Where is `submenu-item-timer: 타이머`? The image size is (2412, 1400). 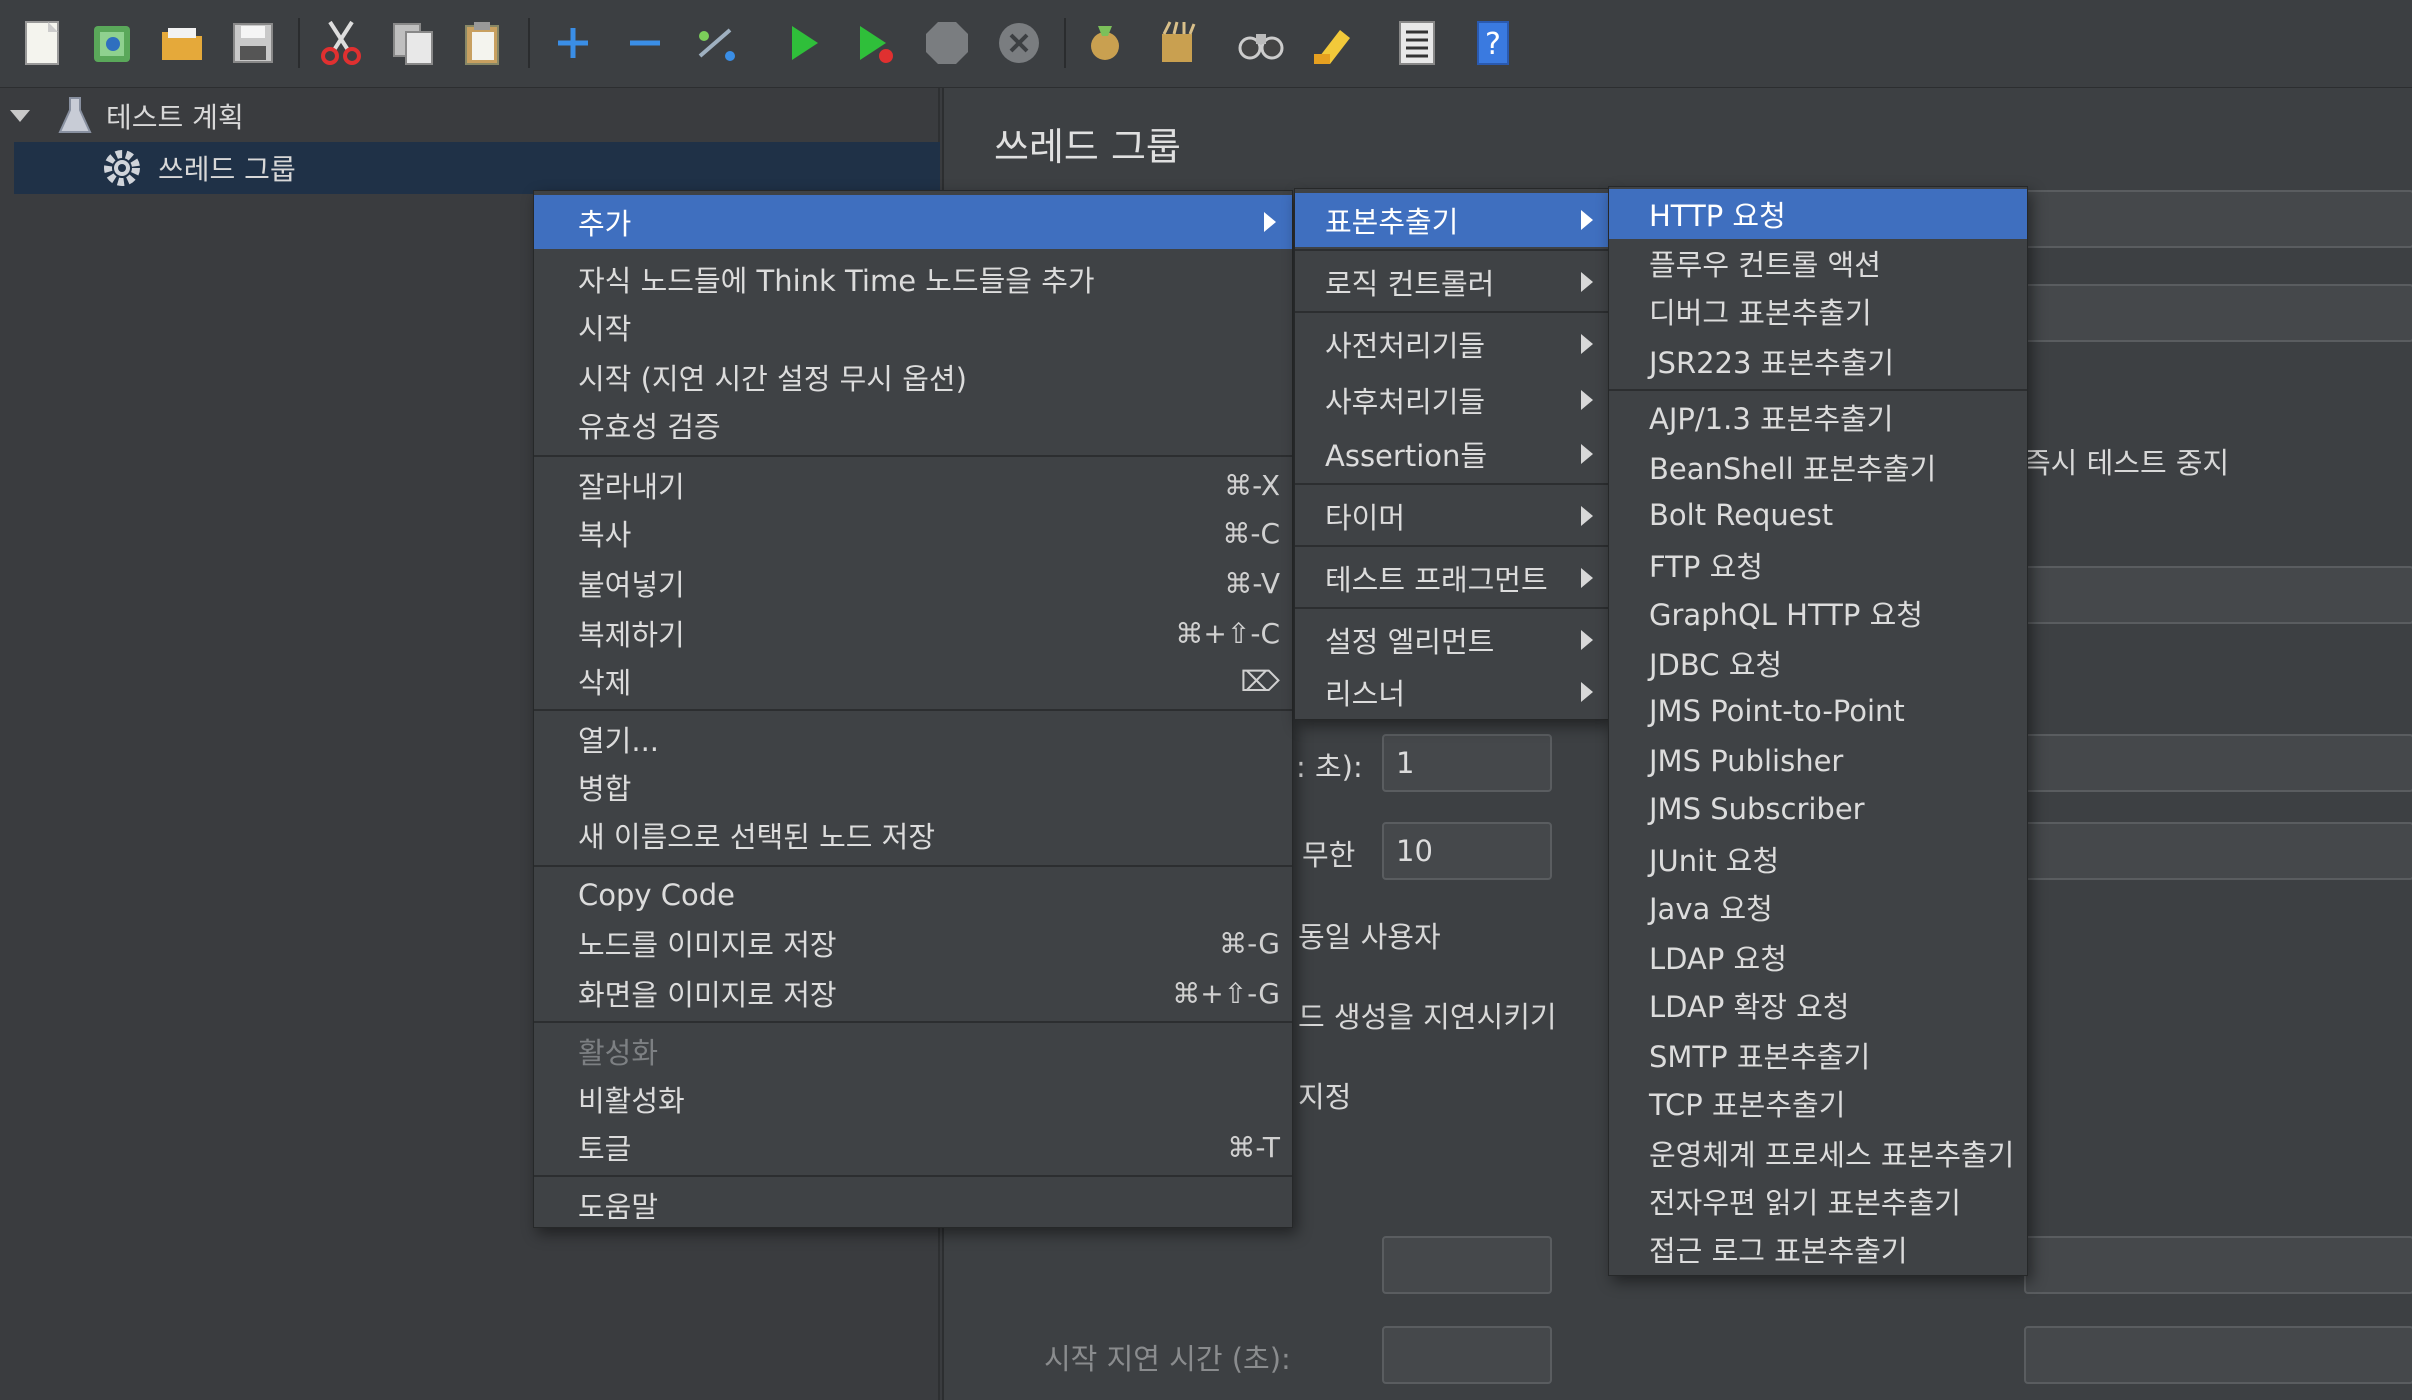 submenu-item-timer: 타이머 is located at coordinates (1452, 516).